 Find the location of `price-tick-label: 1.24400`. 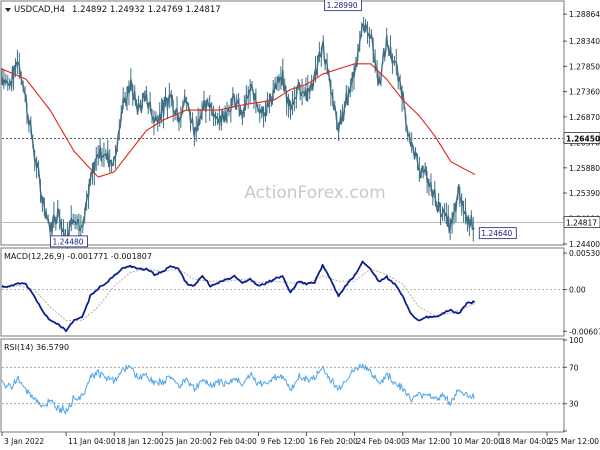

price-tick-label: 1.24400 is located at coordinates (584, 244).